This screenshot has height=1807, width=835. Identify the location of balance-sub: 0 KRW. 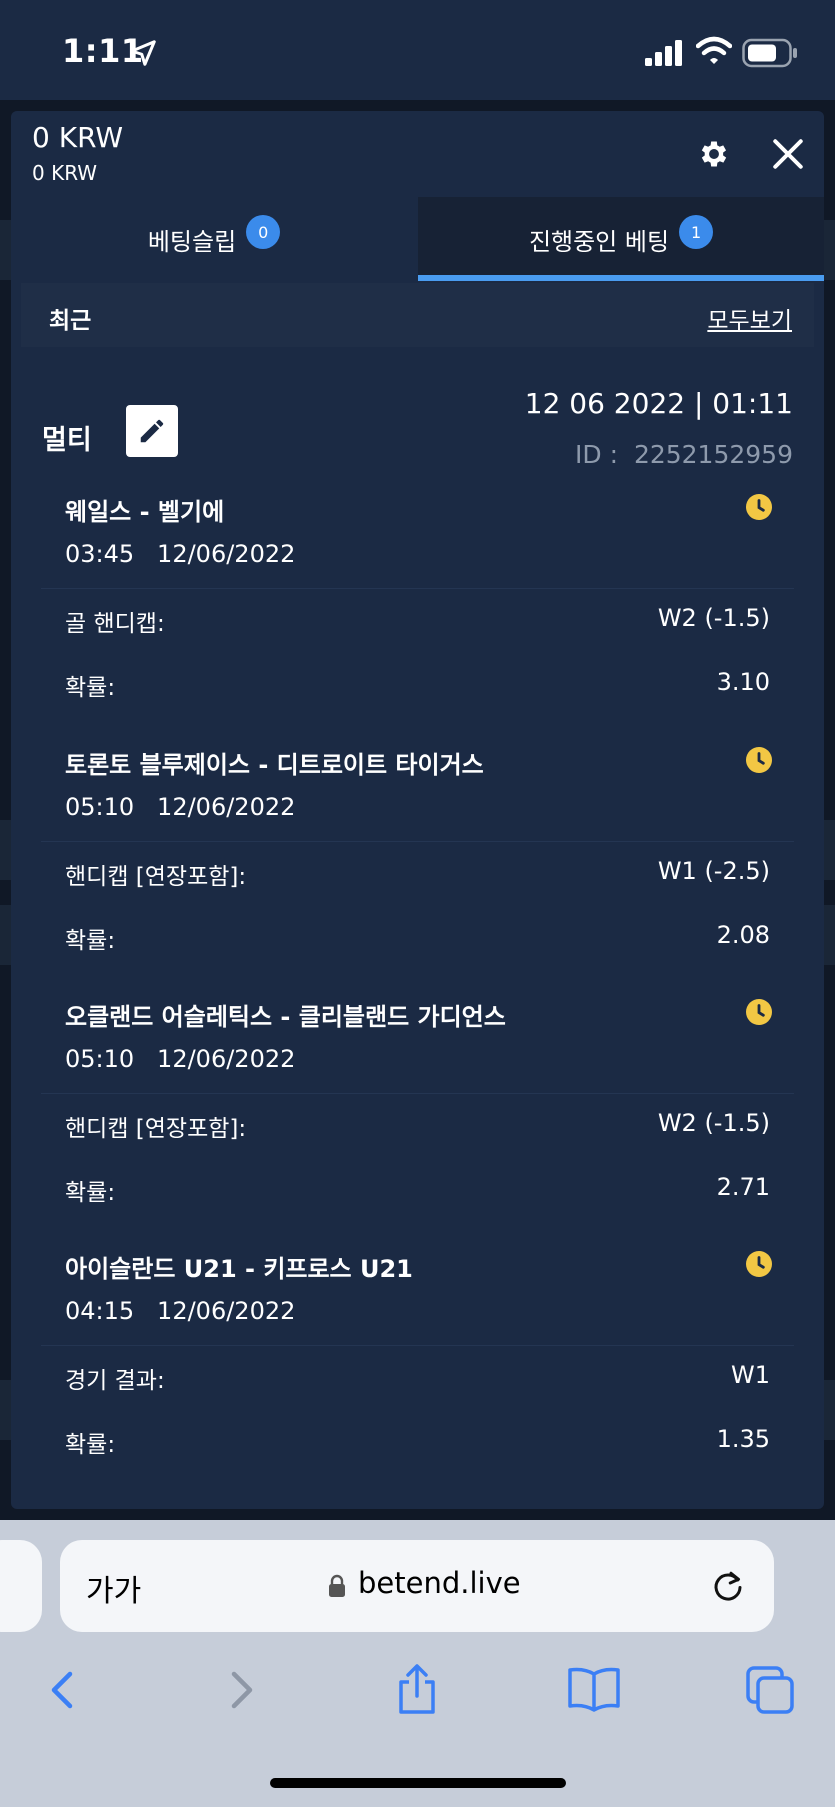
(65, 173).